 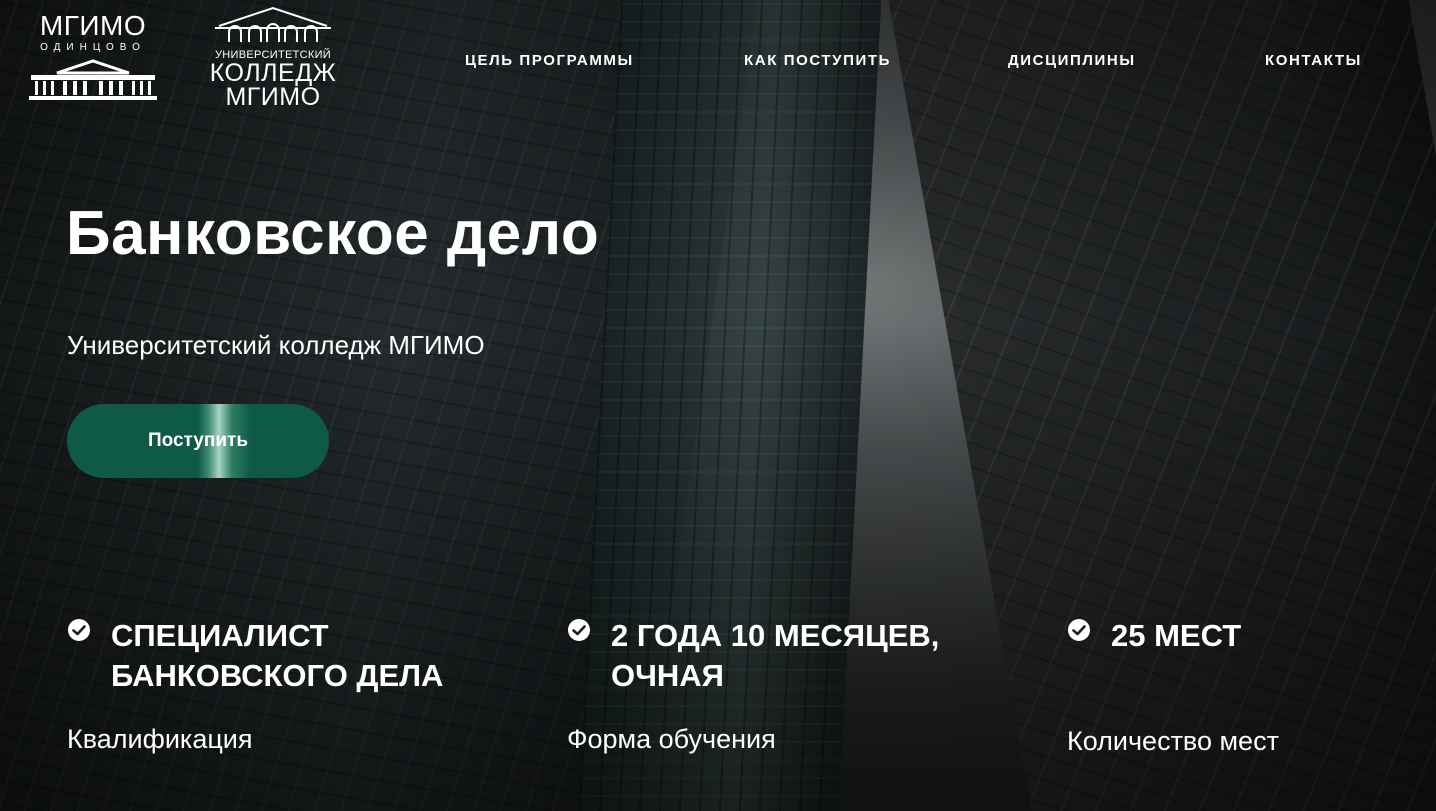 What do you see at coordinates (276, 345) in the screenshot?
I see `page-subtitle: Университетский колледж МГИМО` at bounding box center [276, 345].